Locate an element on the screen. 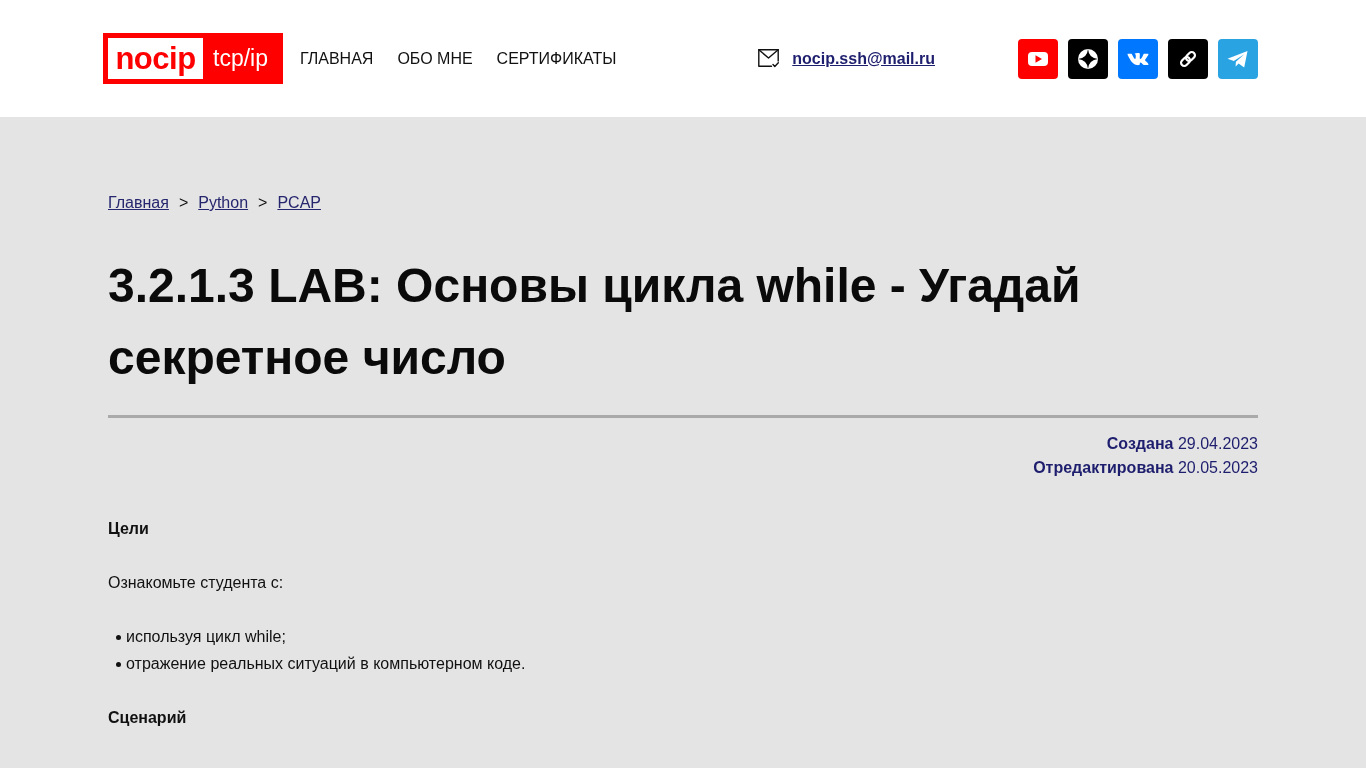 The height and width of the screenshot is (768, 1366). list-item: отражение реальных ситуаций в компьютерном коде. is located at coordinates (326, 664).